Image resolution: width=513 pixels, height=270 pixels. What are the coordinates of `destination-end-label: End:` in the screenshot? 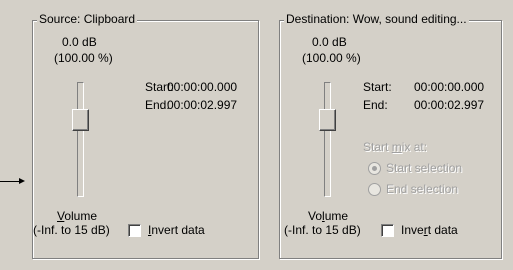 It's located at (375, 105).